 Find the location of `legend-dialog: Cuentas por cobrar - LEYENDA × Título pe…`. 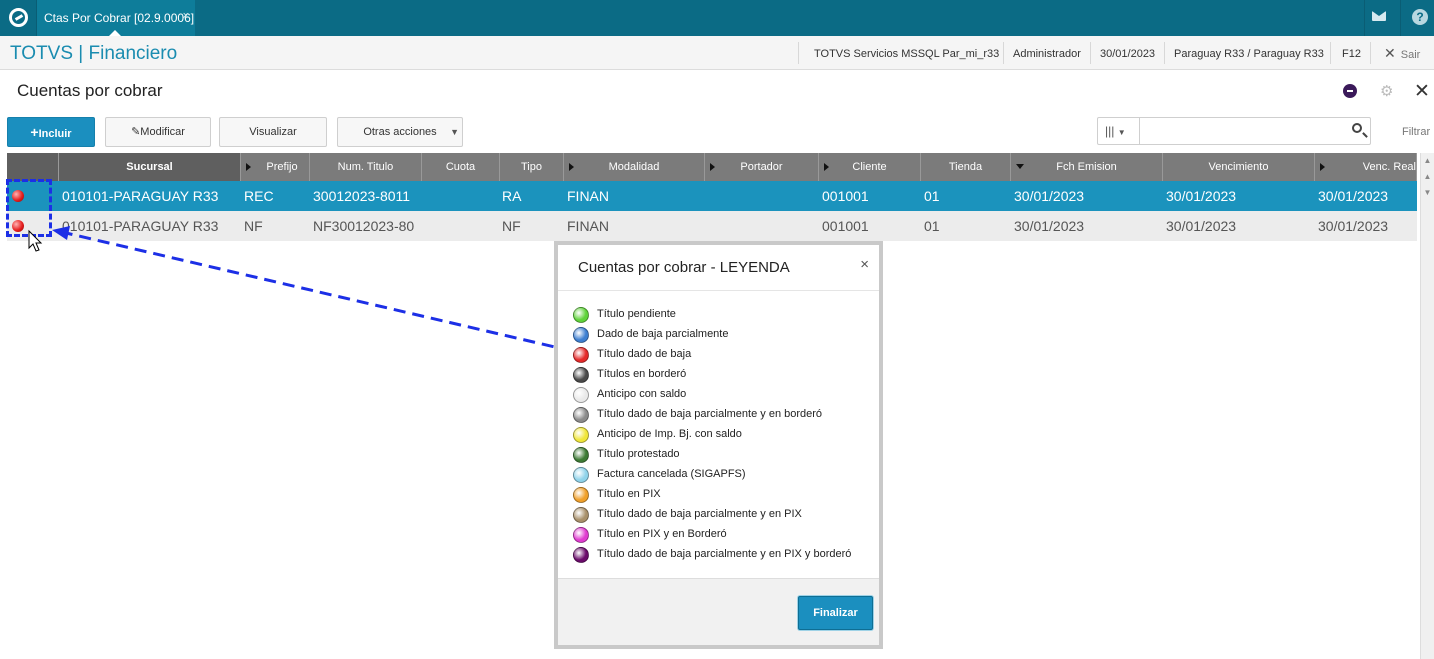

legend-dialog: Cuentas por cobrar - LEYENDA × Título pe… is located at coordinates (718, 445).